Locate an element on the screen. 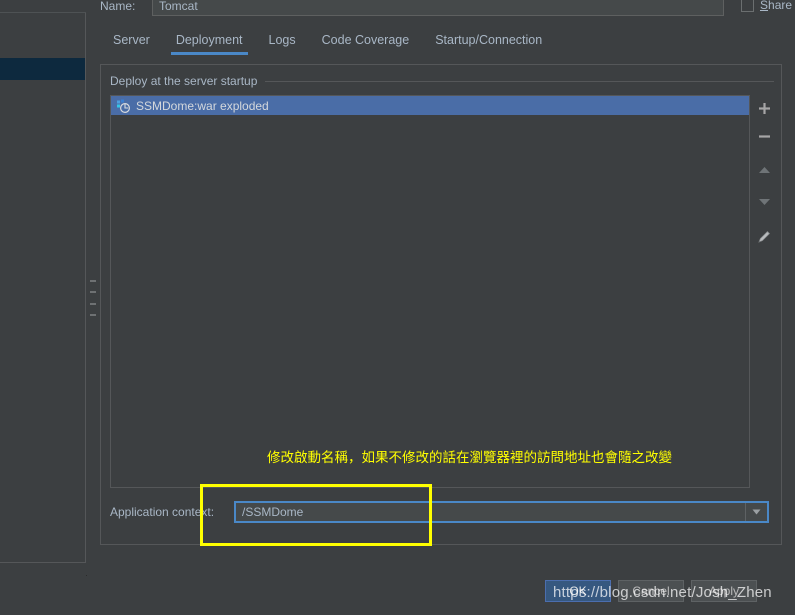 The image size is (795, 615). application-context-input is located at coordinates (490, 512).